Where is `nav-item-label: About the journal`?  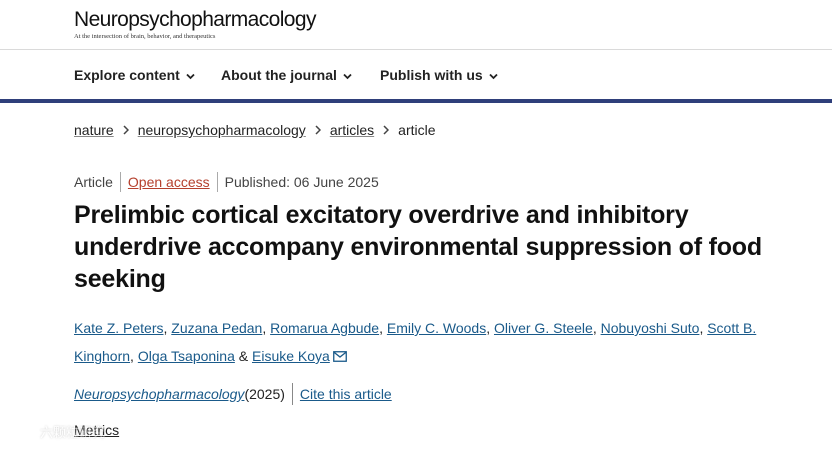 nav-item-label: About the journal is located at coordinates (279, 75).